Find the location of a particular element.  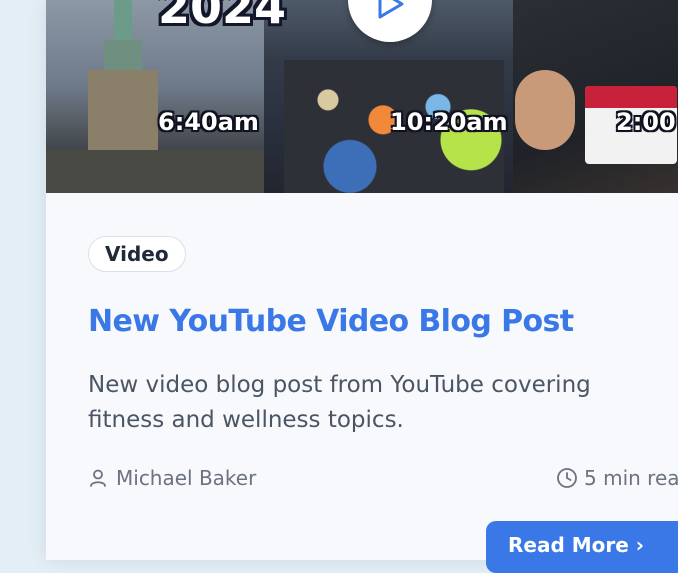

read-more-button: Read More › is located at coordinates (582, 547).